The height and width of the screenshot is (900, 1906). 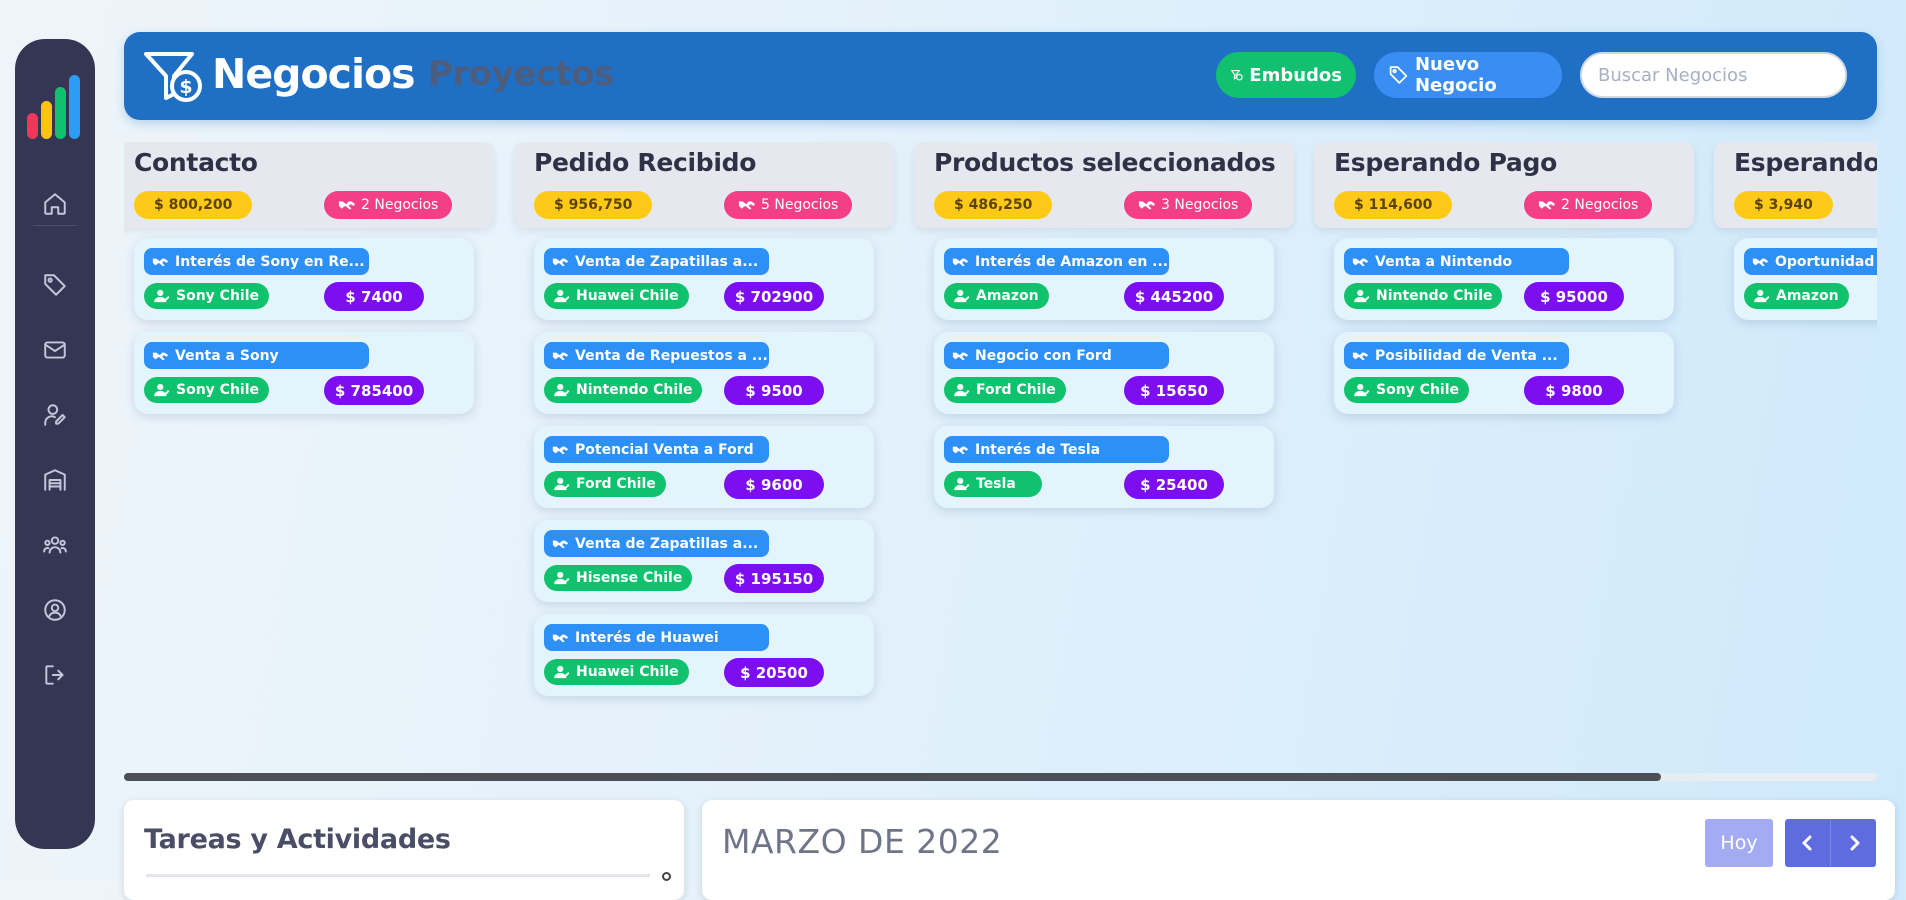 What do you see at coordinates (1434, 296) in the screenshot?
I see `deal-company: Nintendo Chile` at bounding box center [1434, 296].